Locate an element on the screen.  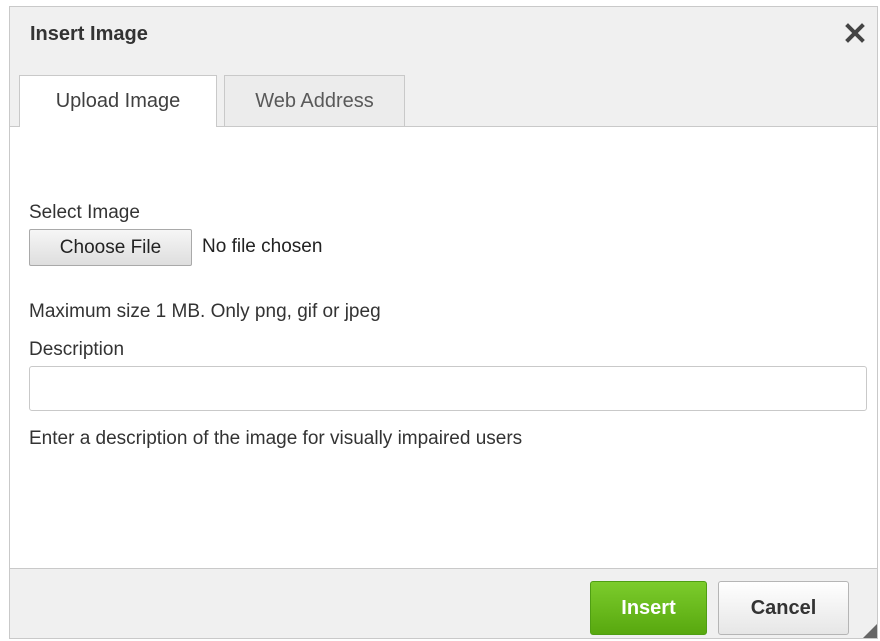
description-input is located at coordinates (448, 388).